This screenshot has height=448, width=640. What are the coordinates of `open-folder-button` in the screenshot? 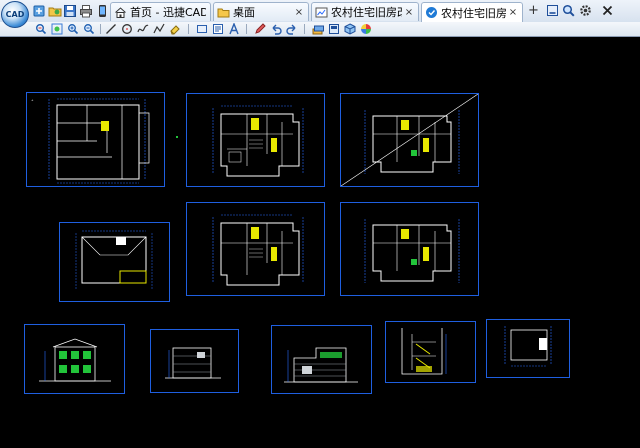 It's located at (54, 10).